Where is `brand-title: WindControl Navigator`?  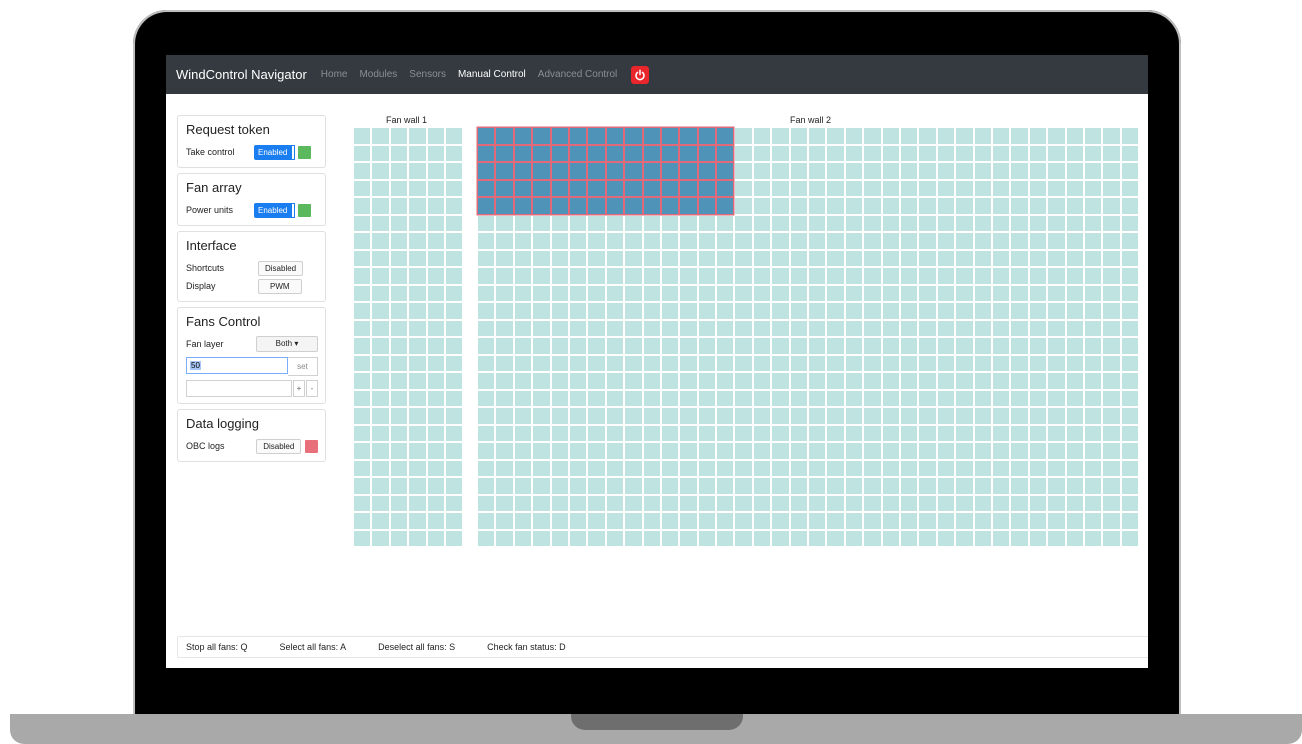 brand-title: WindControl Navigator is located at coordinates (241, 74).